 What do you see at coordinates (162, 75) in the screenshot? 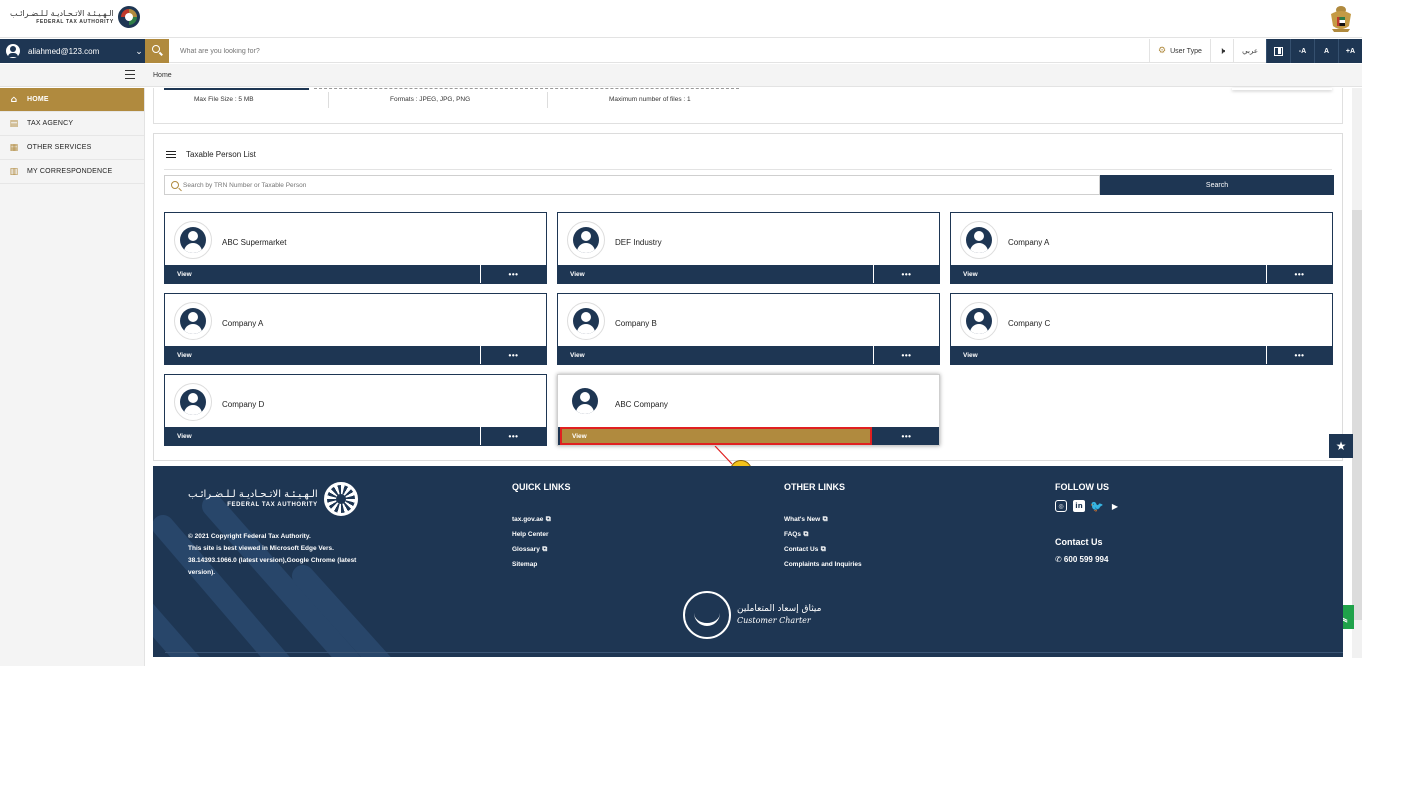
I see `breadcrumb-home: Home` at bounding box center [162, 75].